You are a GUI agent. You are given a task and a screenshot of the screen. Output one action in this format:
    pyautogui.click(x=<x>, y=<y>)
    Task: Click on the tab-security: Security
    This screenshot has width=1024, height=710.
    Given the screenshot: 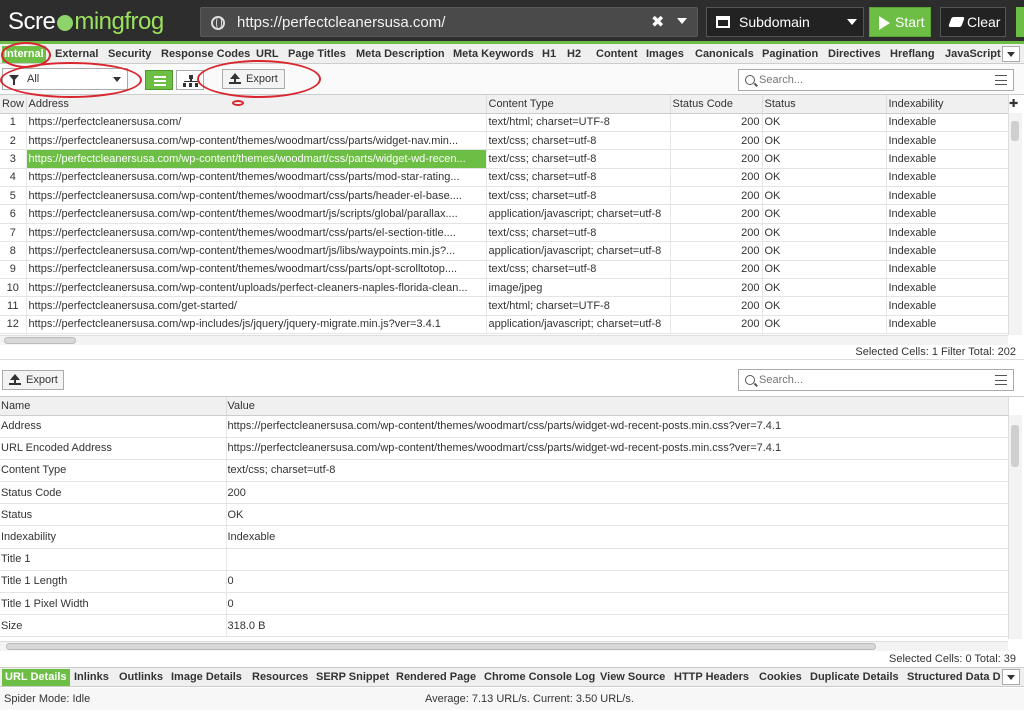 What is the action you would take?
    pyautogui.click(x=129, y=54)
    